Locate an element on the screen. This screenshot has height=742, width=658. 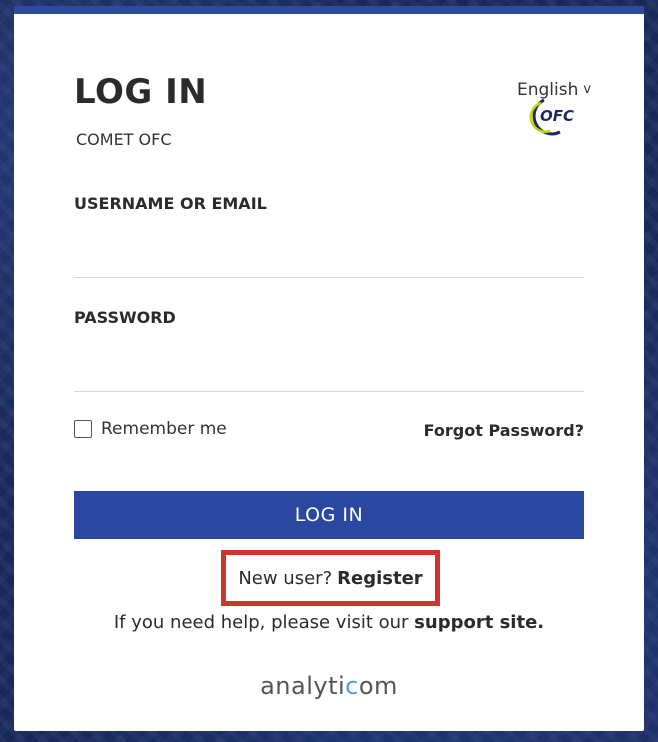
password-input is located at coordinates (329, 374).